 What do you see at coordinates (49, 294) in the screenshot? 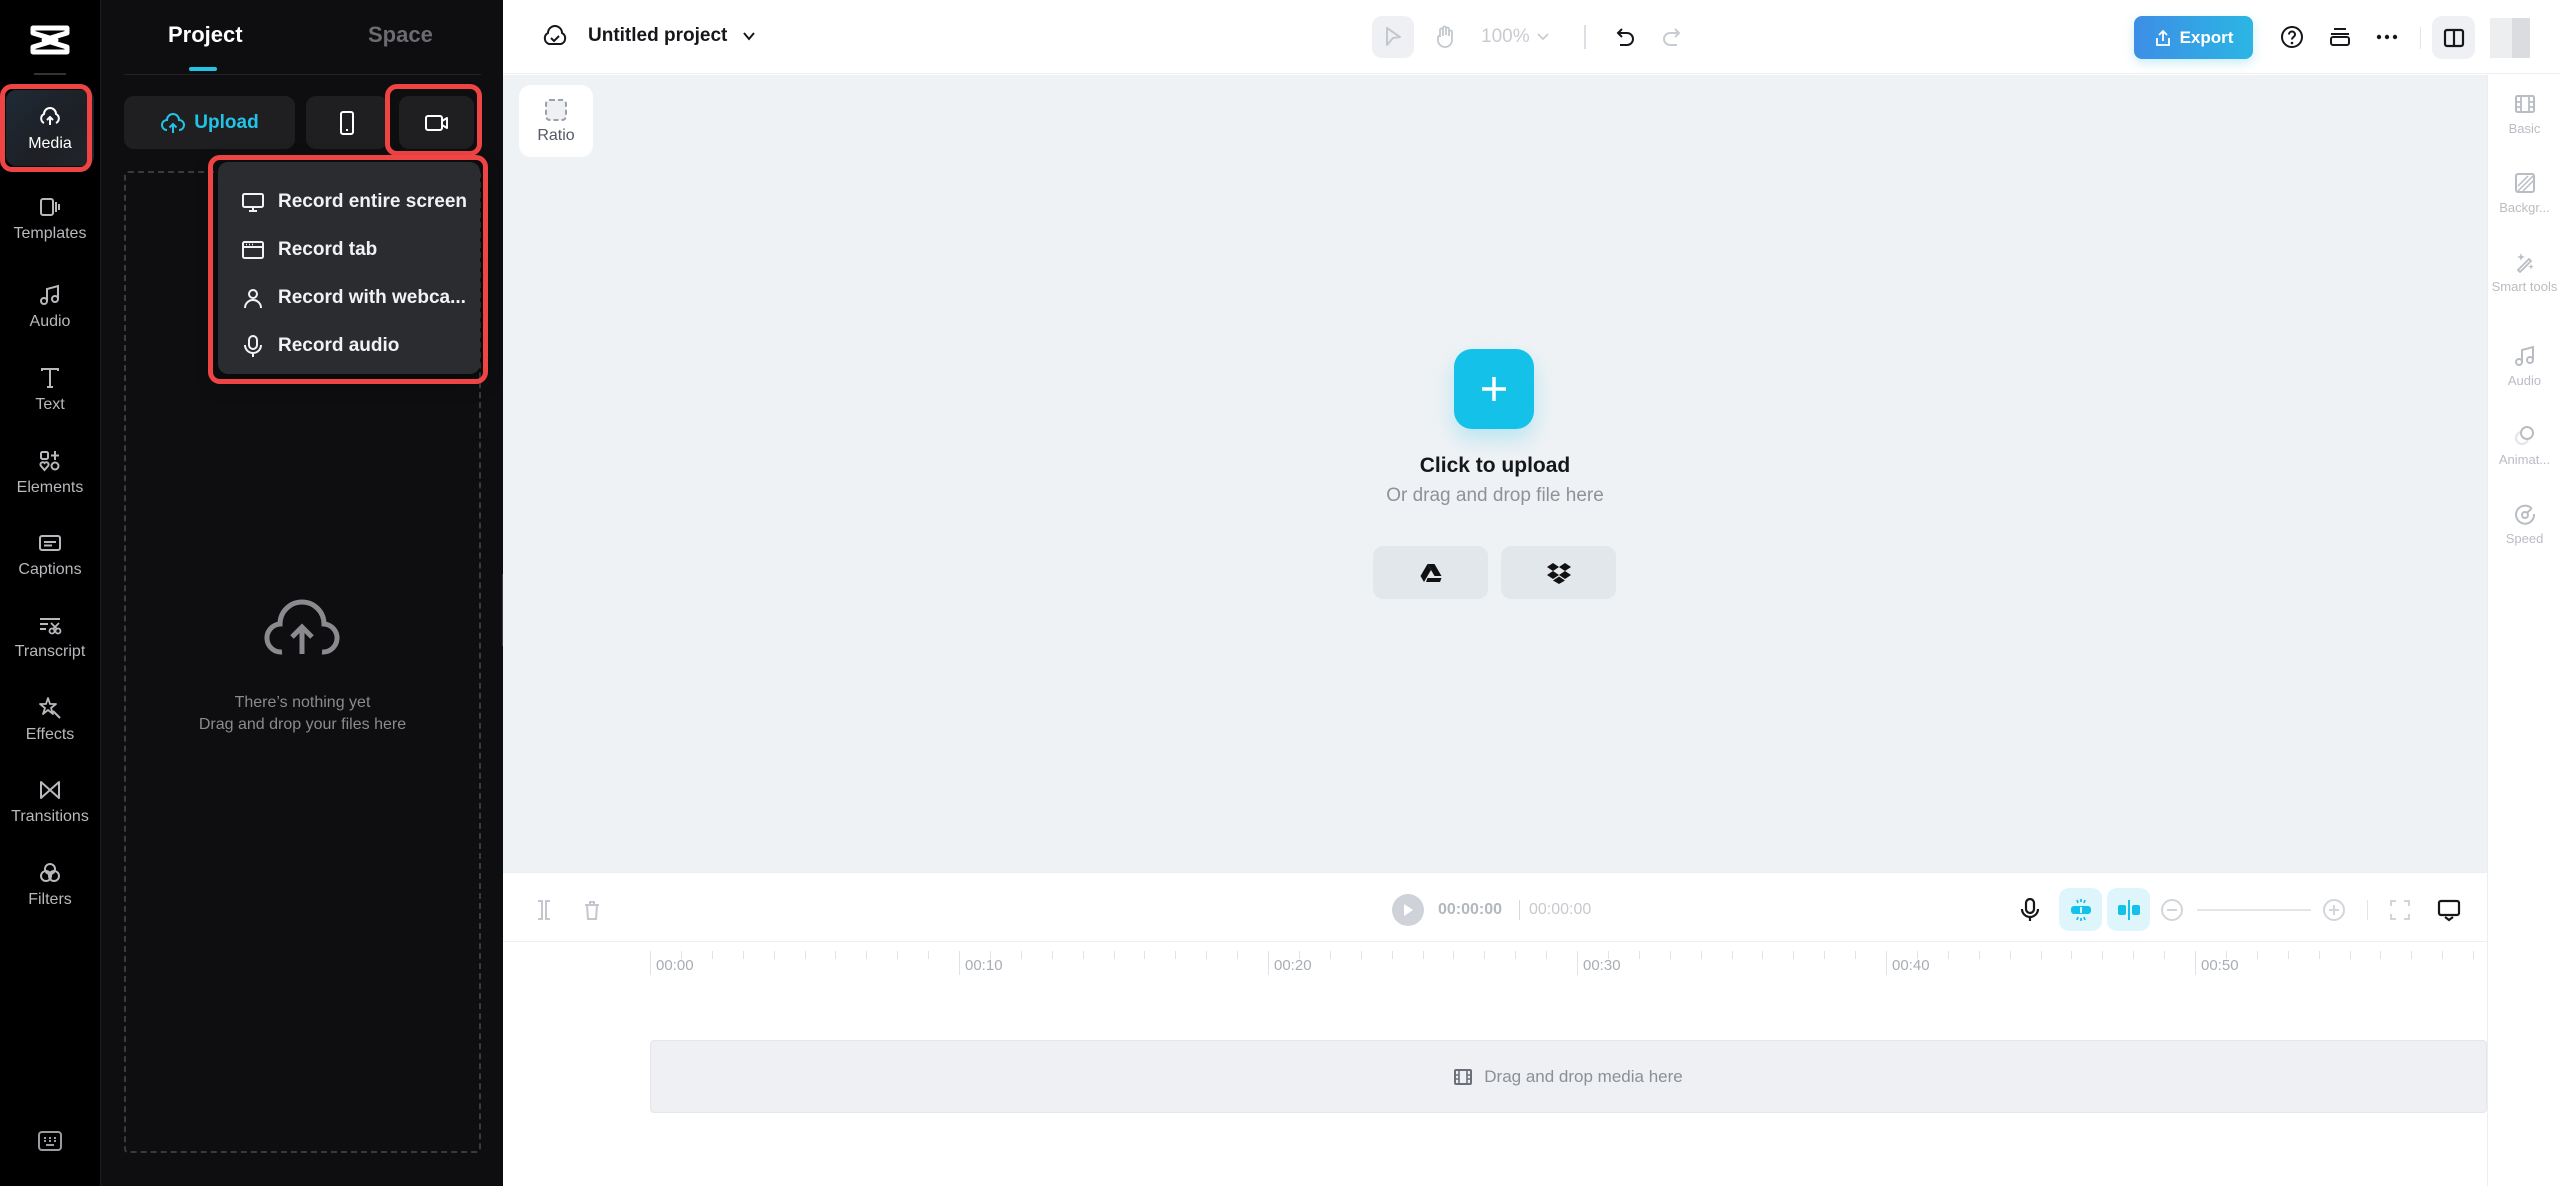
I see `music-note-icon` at bounding box center [49, 294].